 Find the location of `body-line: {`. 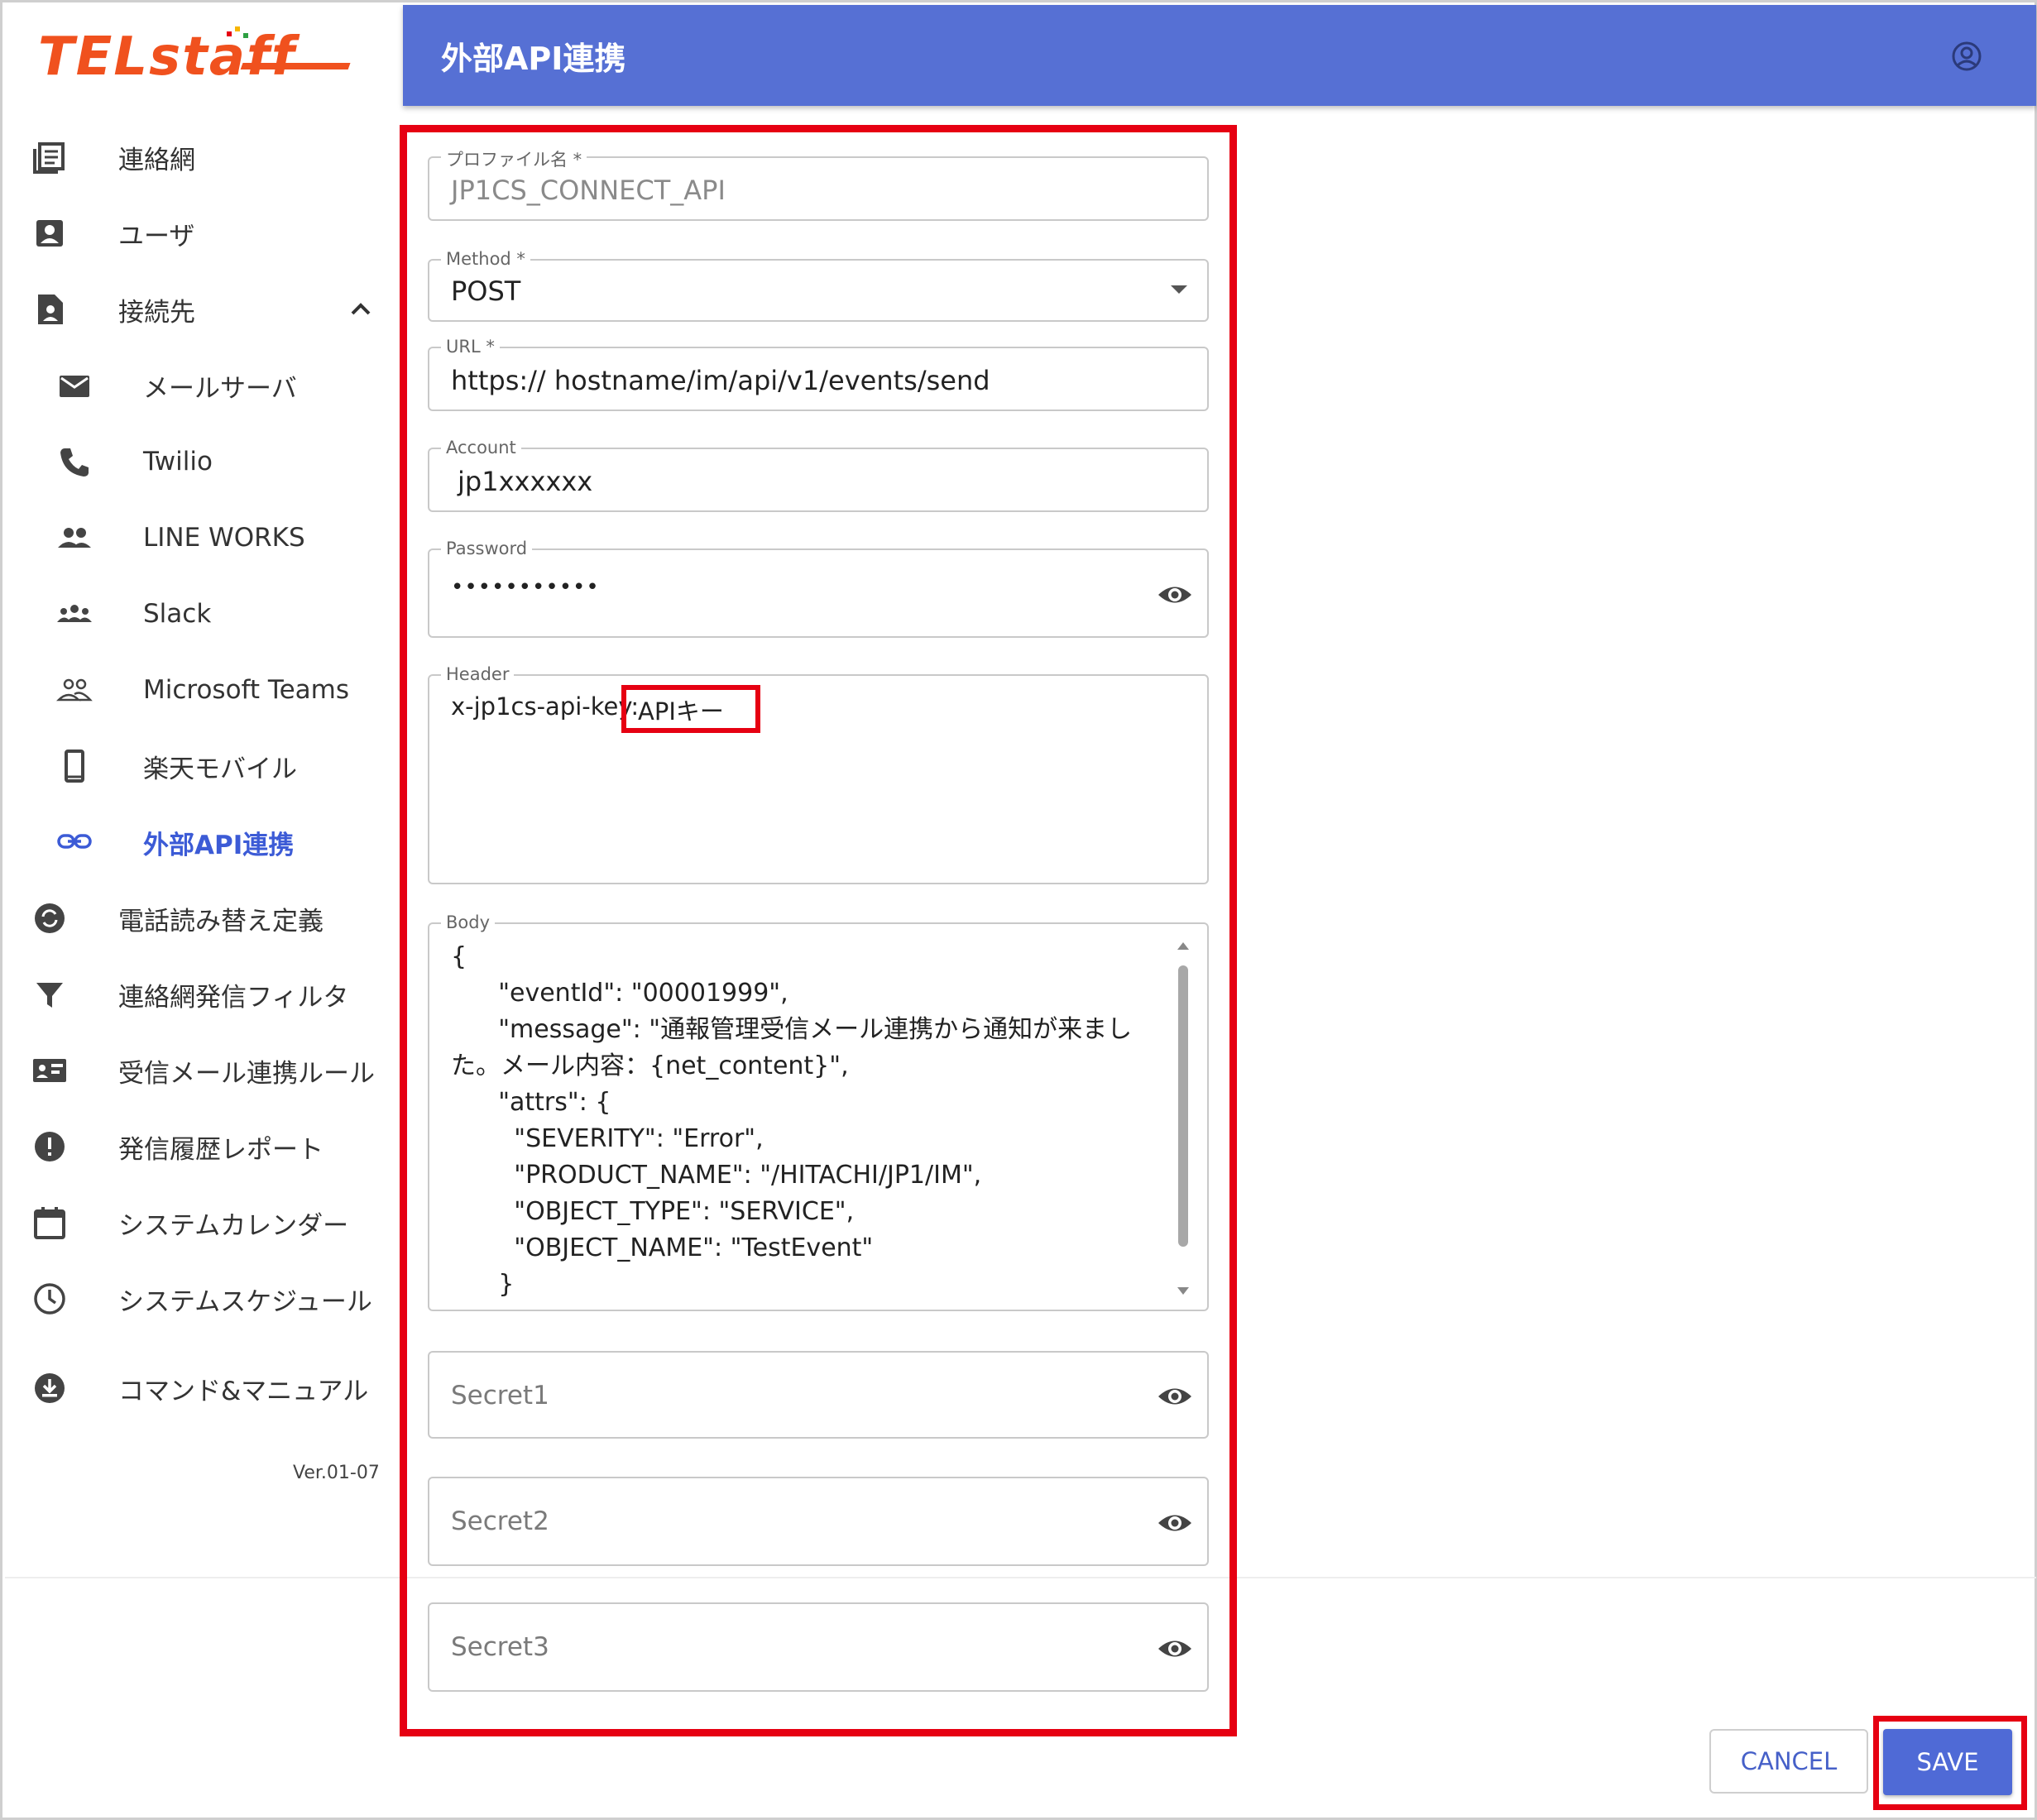

body-line: { is located at coordinates (459, 956).